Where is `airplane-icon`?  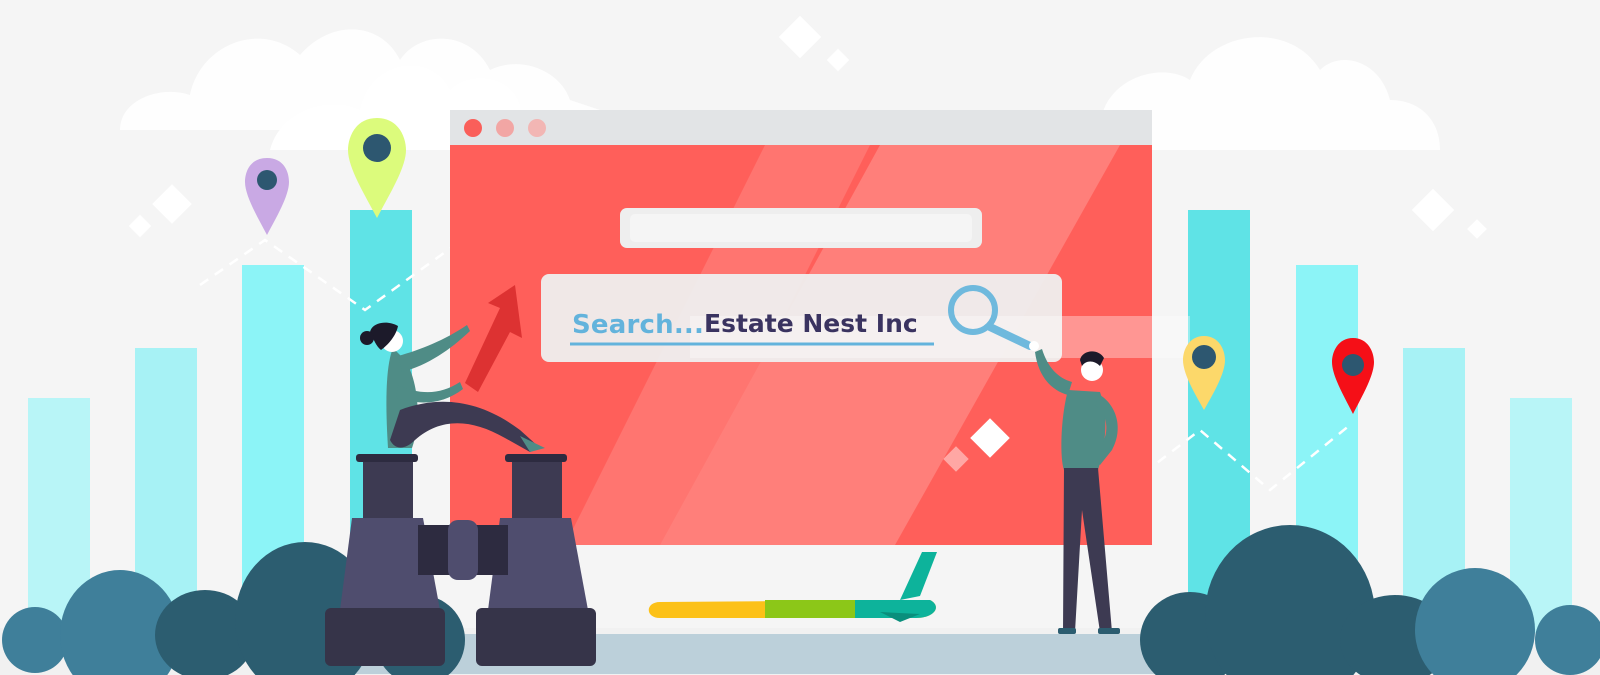 airplane-icon is located at coordinates (792, 587).